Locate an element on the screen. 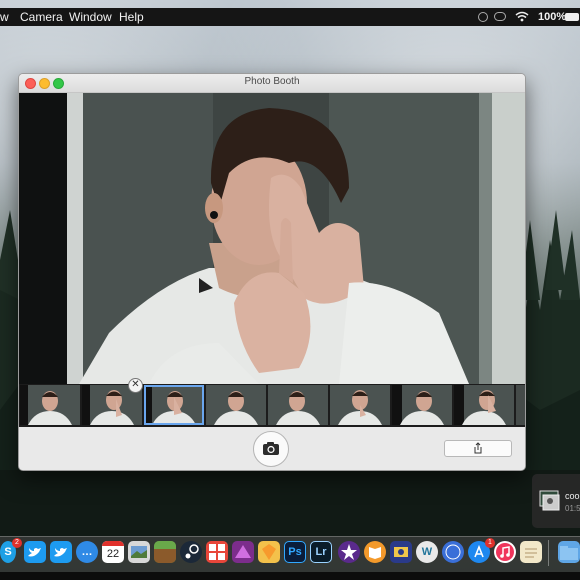 This screenshot has width=580, height=580. calendar-icon: 22 is located at coordinates (113, 552).